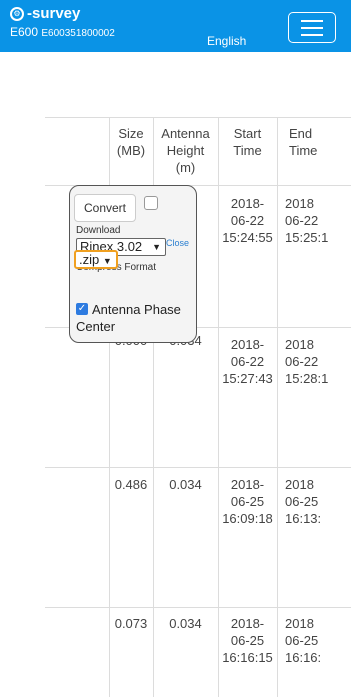  I want to click on table-row-4-size: 0.073, so click(131, 623).